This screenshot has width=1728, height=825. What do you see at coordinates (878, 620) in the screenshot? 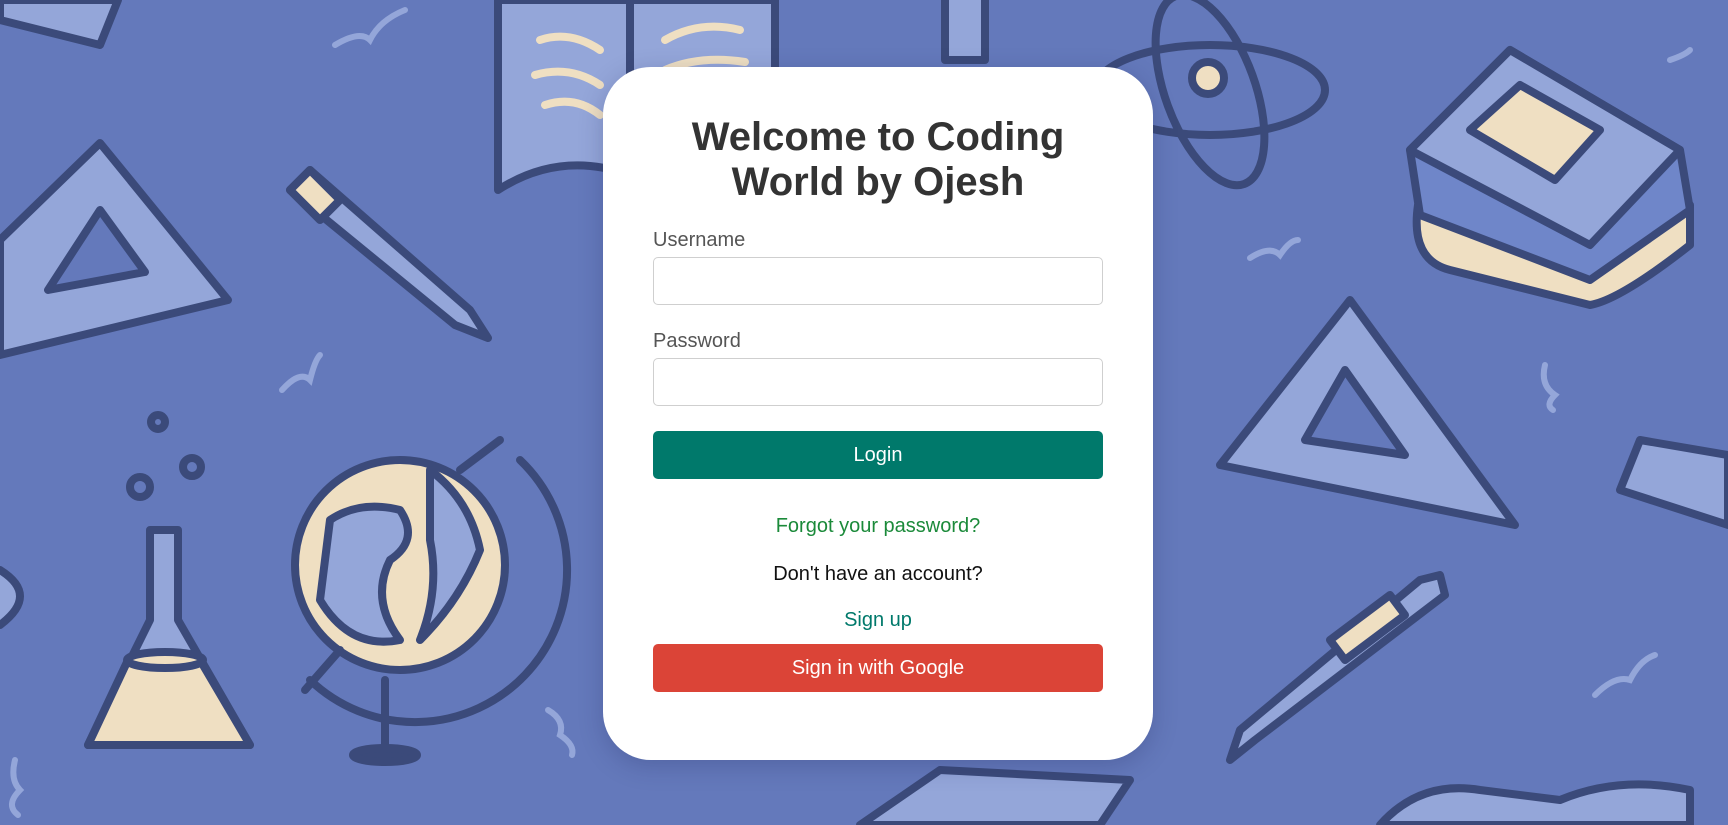
I see `sign-up-link: Sign up` at bounding box center [878, 620].